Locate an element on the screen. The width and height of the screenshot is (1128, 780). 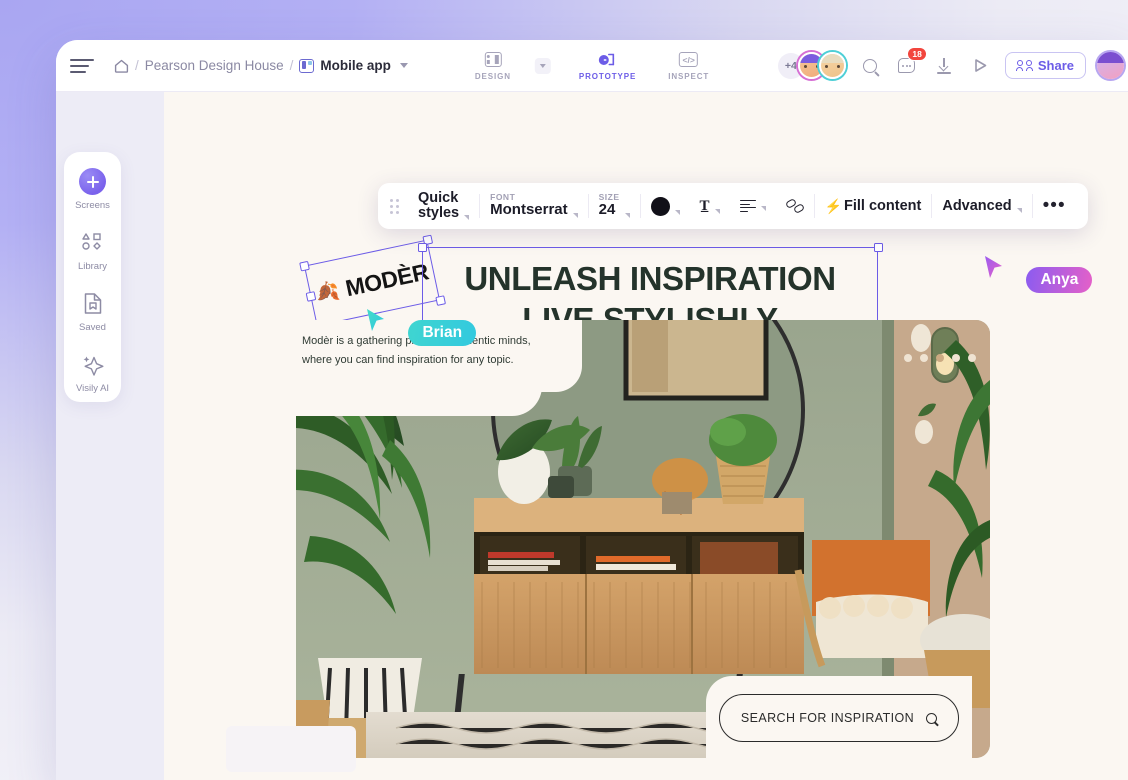
text-format-button: T̲ is located at coordinates (710, 206).